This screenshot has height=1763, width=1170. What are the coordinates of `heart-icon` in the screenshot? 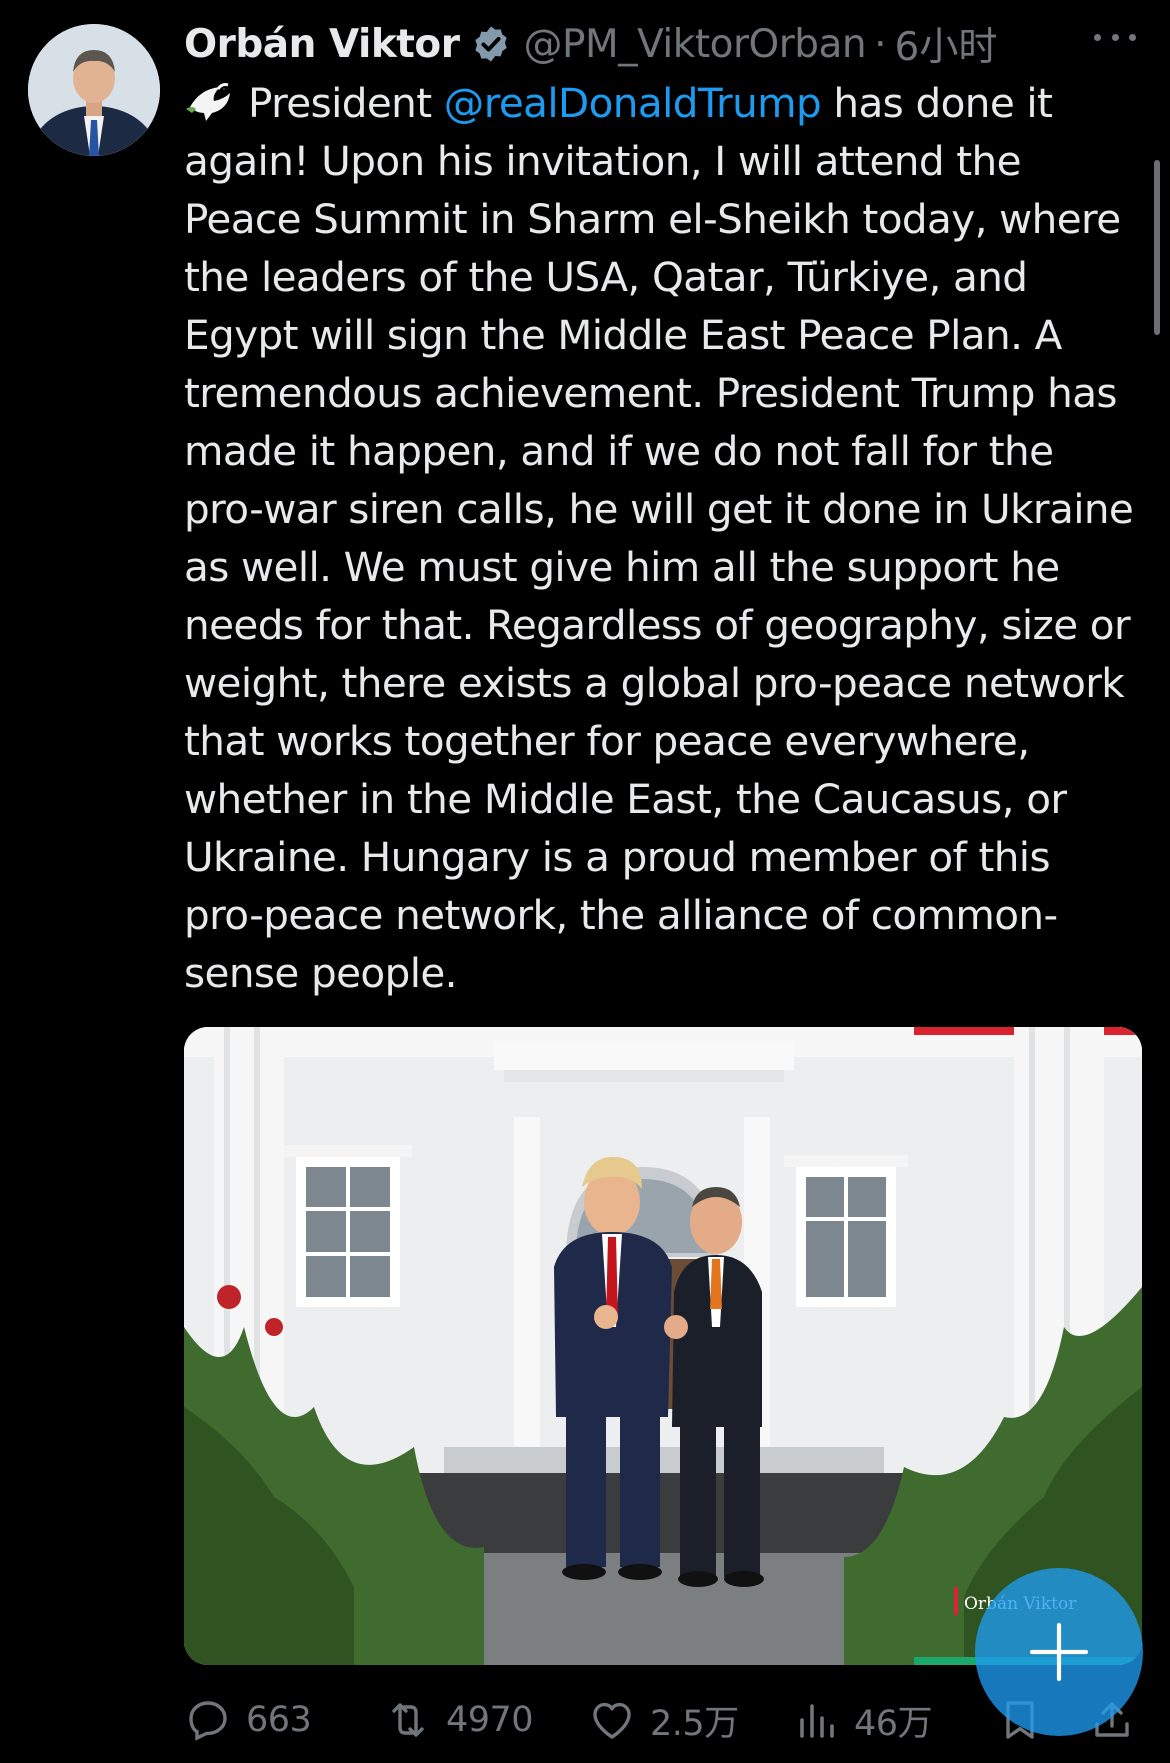 It's located at (612, 1720).